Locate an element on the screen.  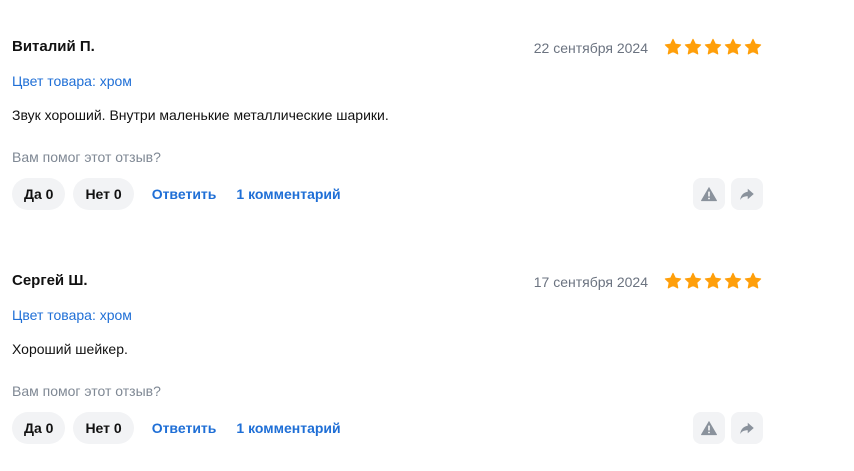
review-text: Хороший шейкер. is located at coordinates (70, 349).